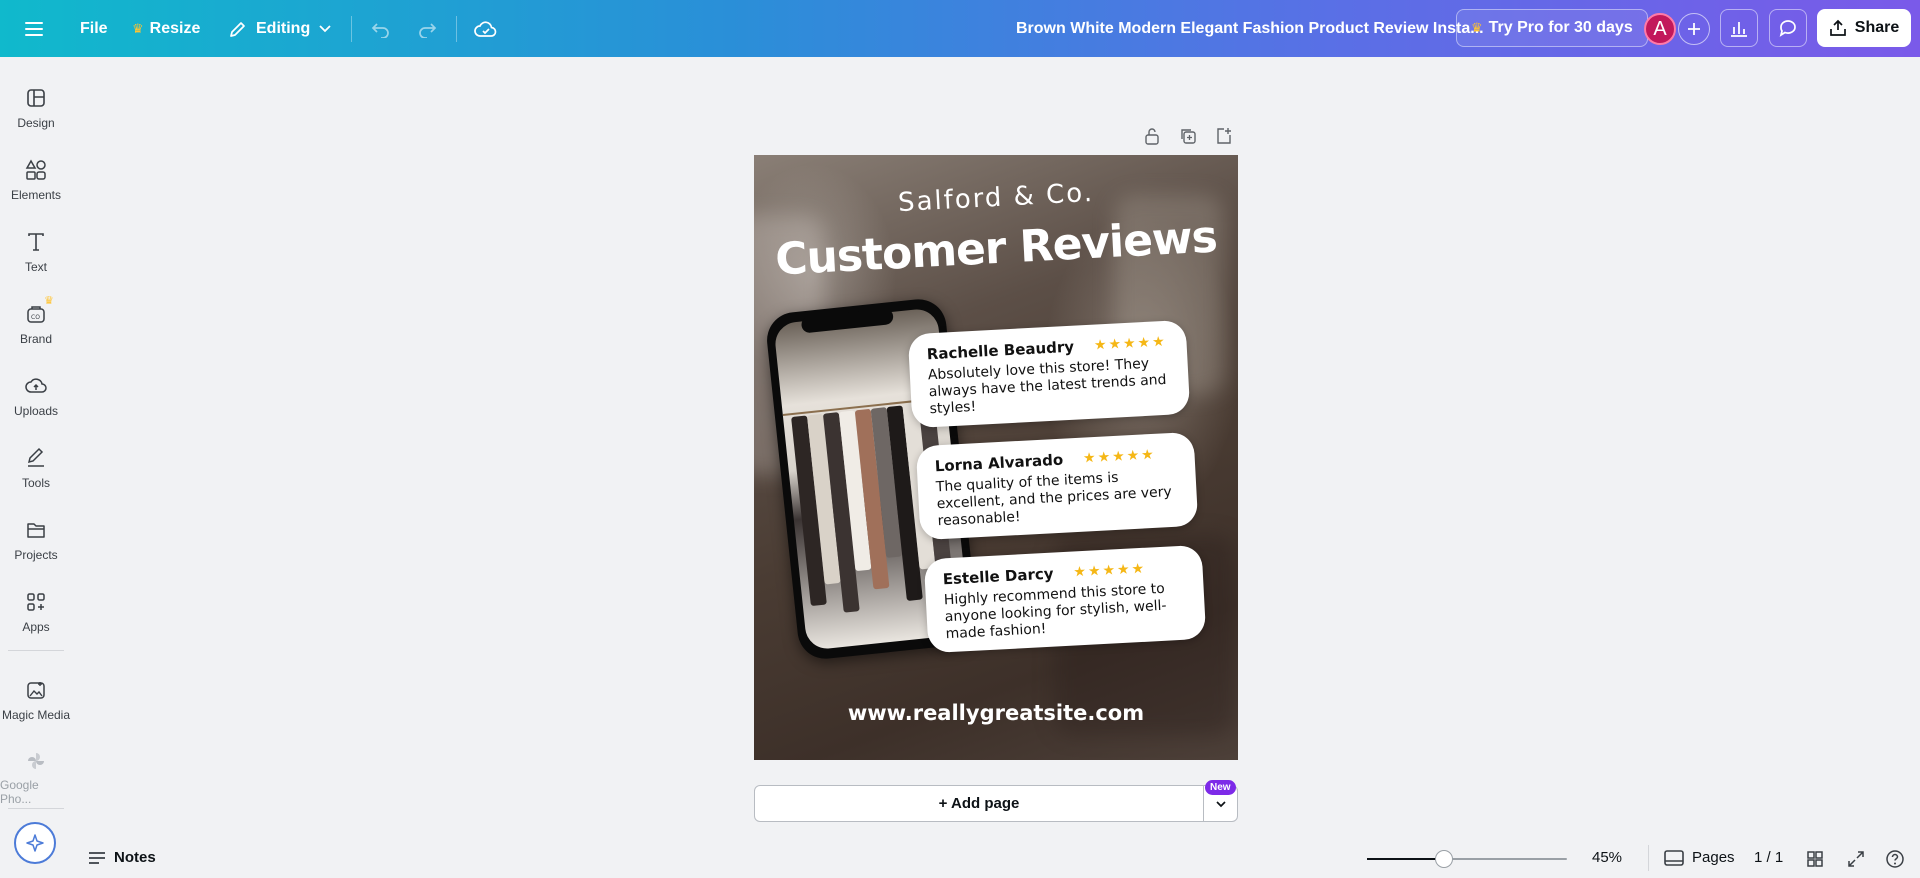 The width and height of the screenshot is (1920, 878). Describe the element at coordinates (36, 690) in the screenshot. I see `magic-media-icon` at that location.